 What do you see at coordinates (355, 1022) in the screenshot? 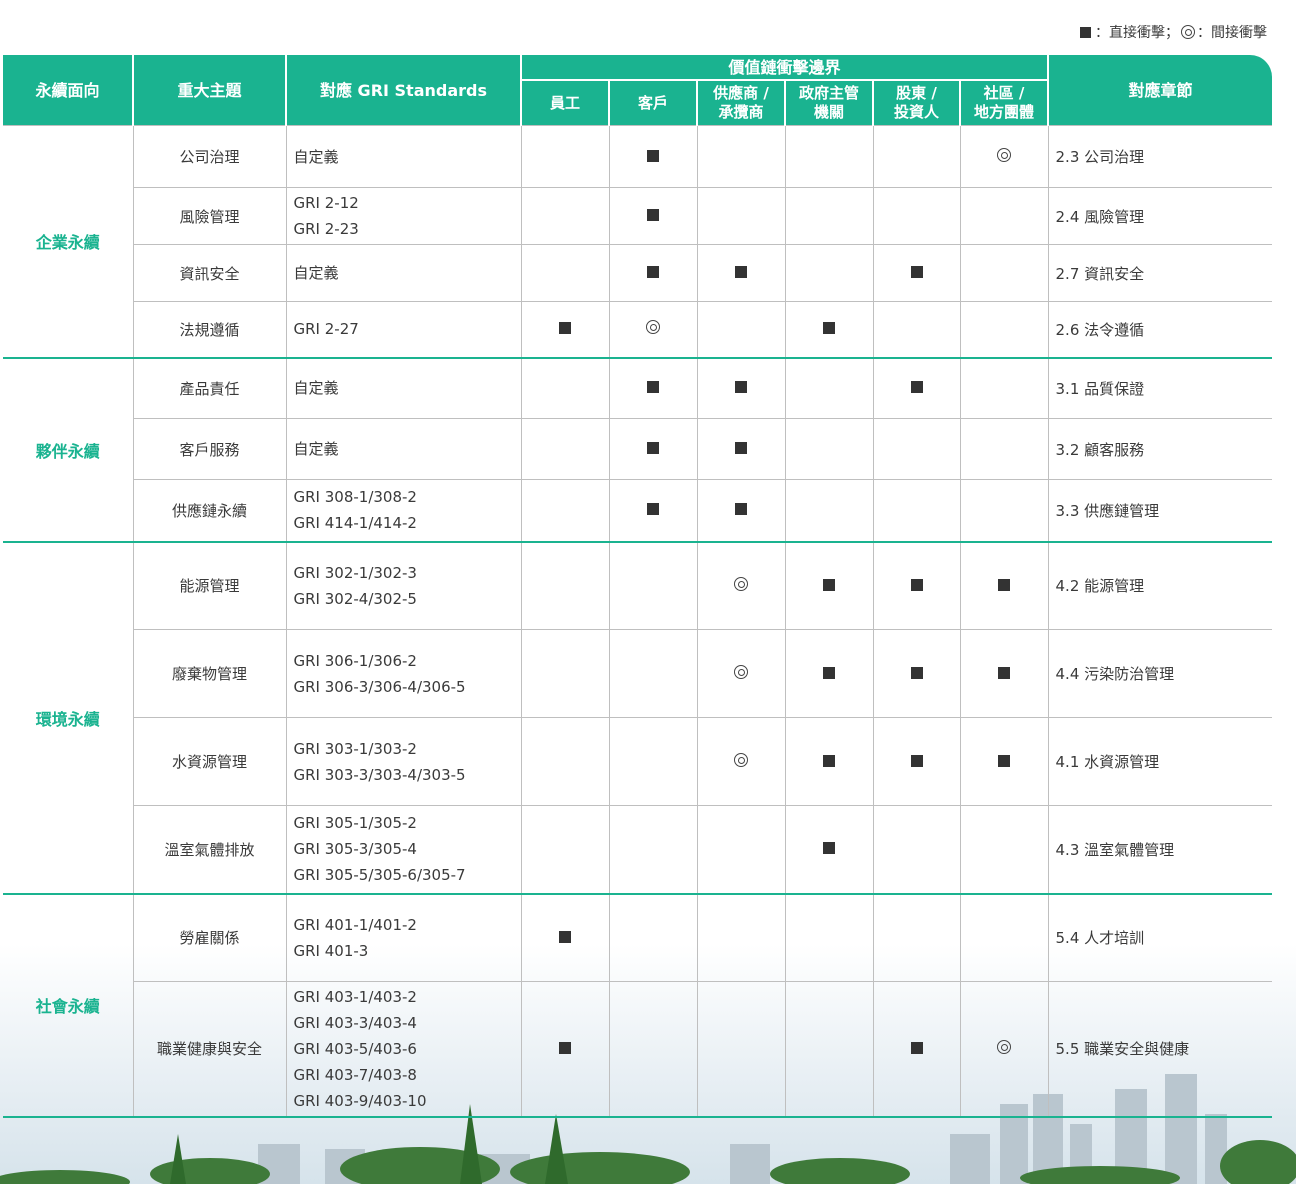
I see `gri-line: GRI 403-3/403-4` at bounding box center [355, 1022].